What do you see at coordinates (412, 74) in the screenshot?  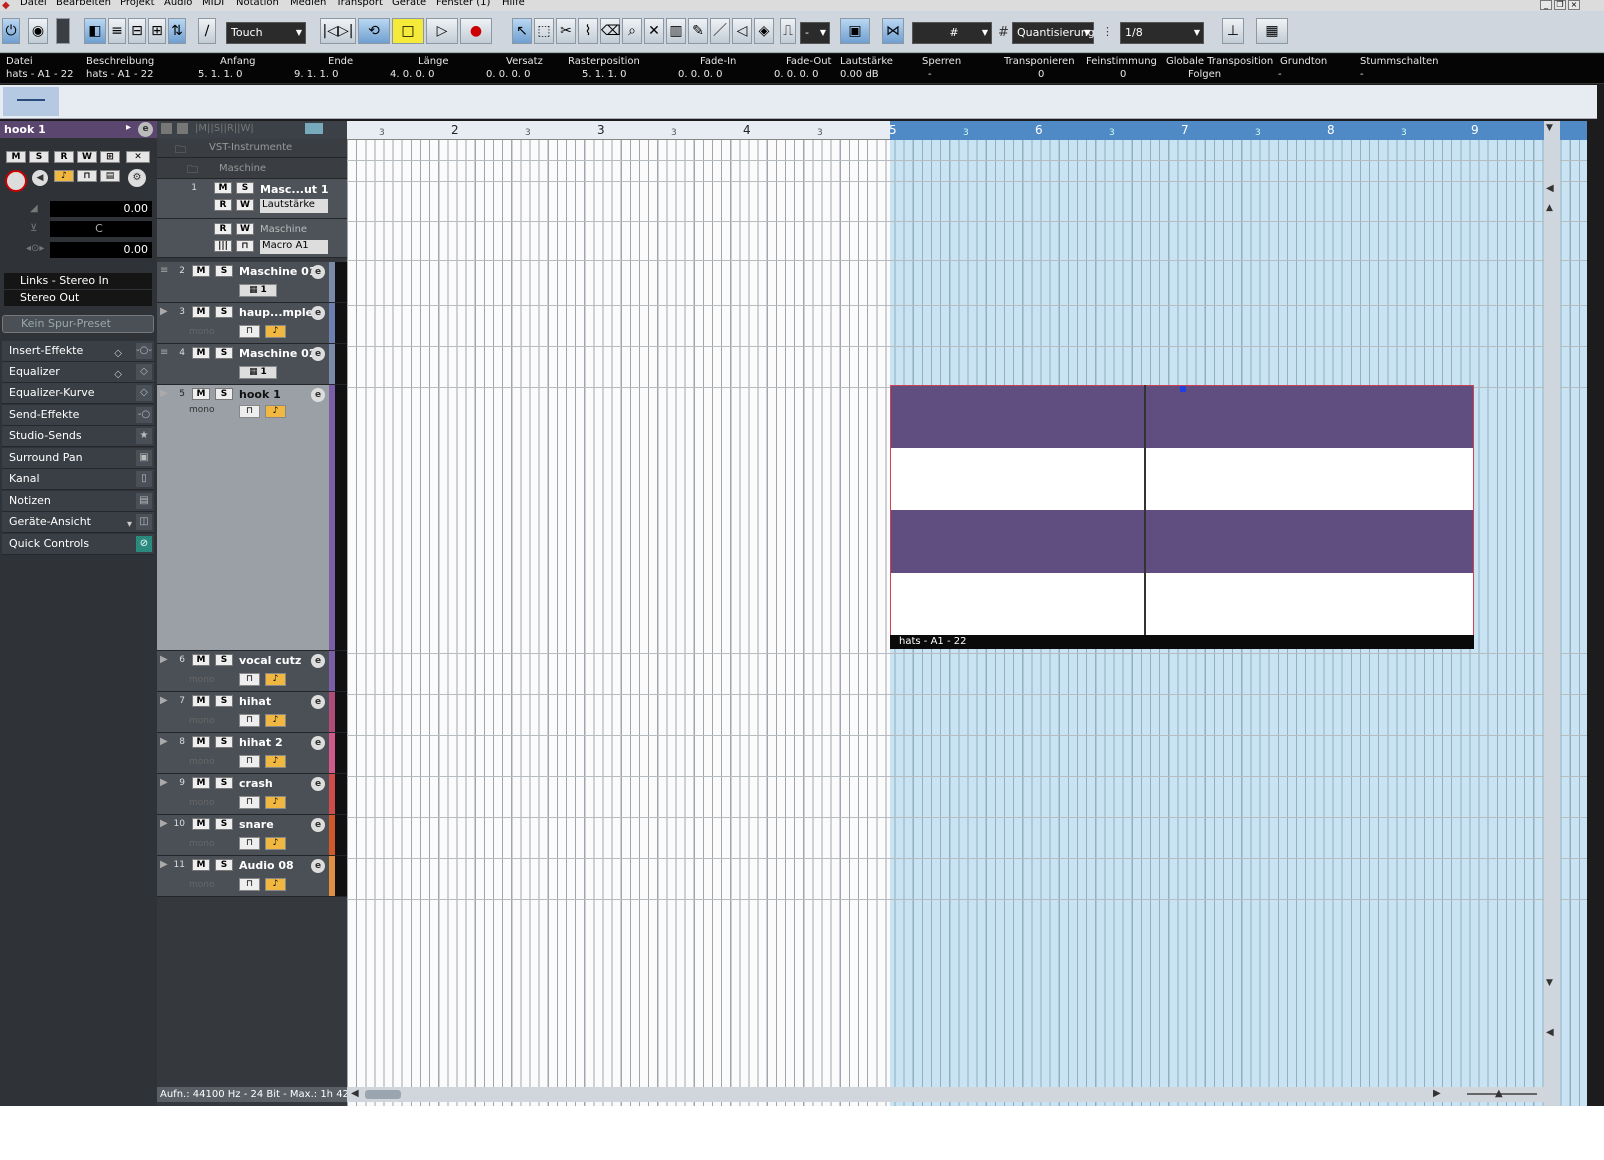 I see `info-value-laenge: 4. 0. 0. 0` at bounding box center [412, 74].